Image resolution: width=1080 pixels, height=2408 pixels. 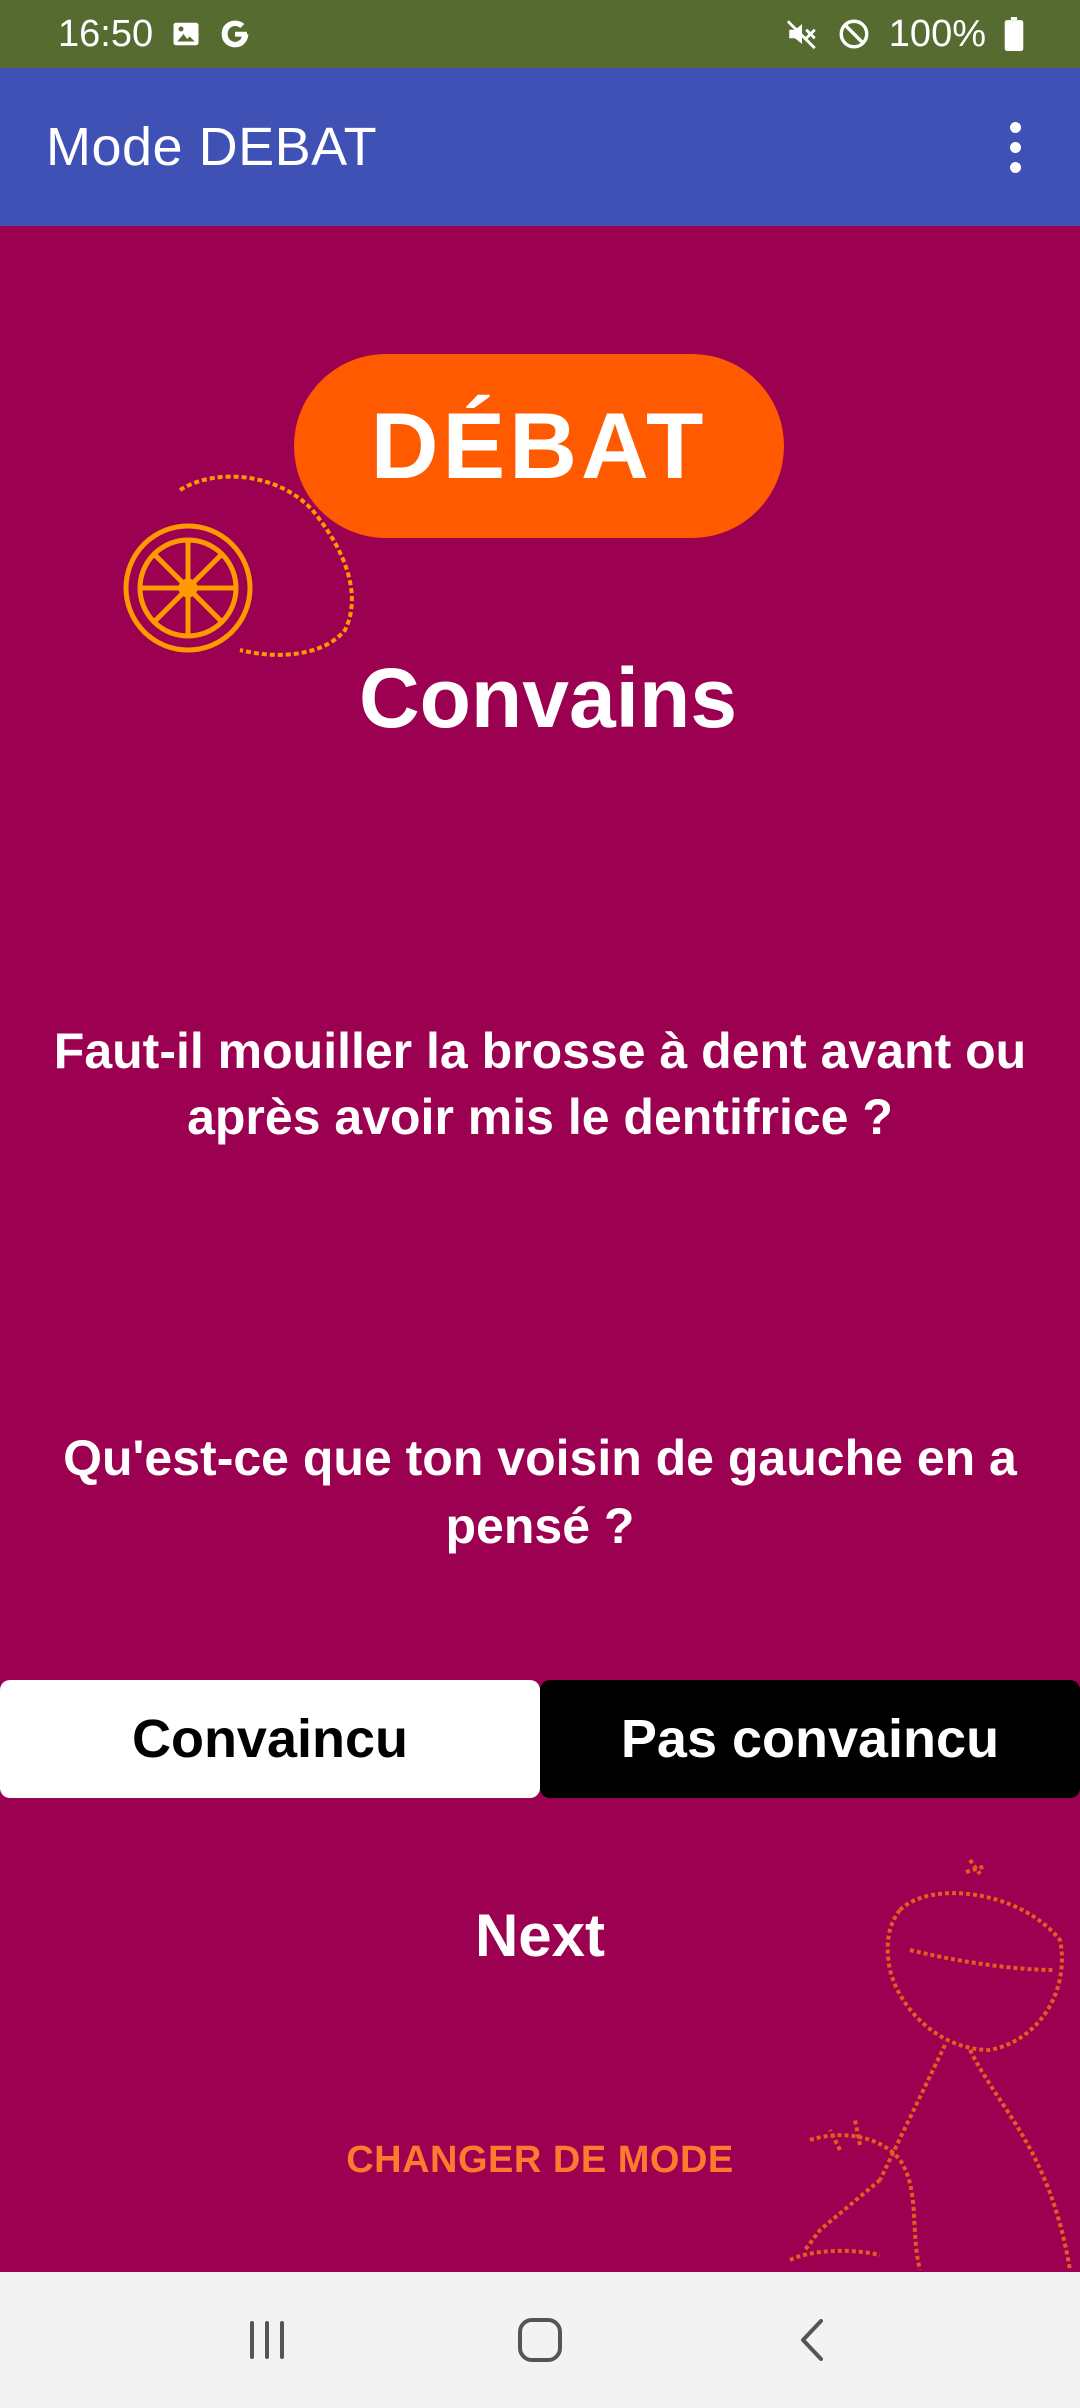 What do you see at coordinates (802, 34) in the screenshot?
I see `mute-icon` at bounding box center [802, 34].